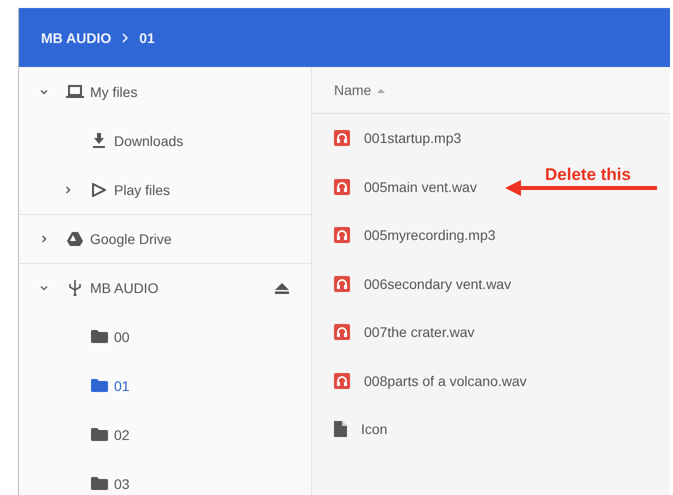 The height and width of the screenshot is (495, 673). I want to click on file-icon, so click(340, 429).